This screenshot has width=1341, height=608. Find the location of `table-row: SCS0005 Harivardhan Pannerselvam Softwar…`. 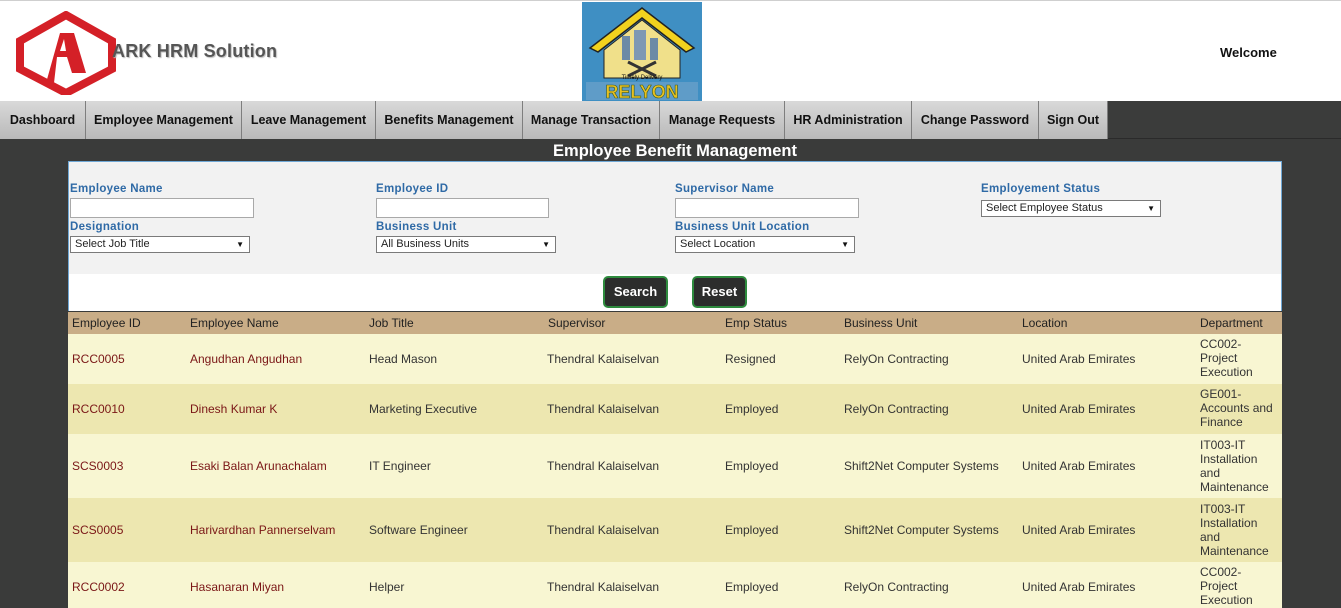

table-row: SCS0005 Harivardhan Pannerselvam Softwar… is located at coordinates (675, 530).